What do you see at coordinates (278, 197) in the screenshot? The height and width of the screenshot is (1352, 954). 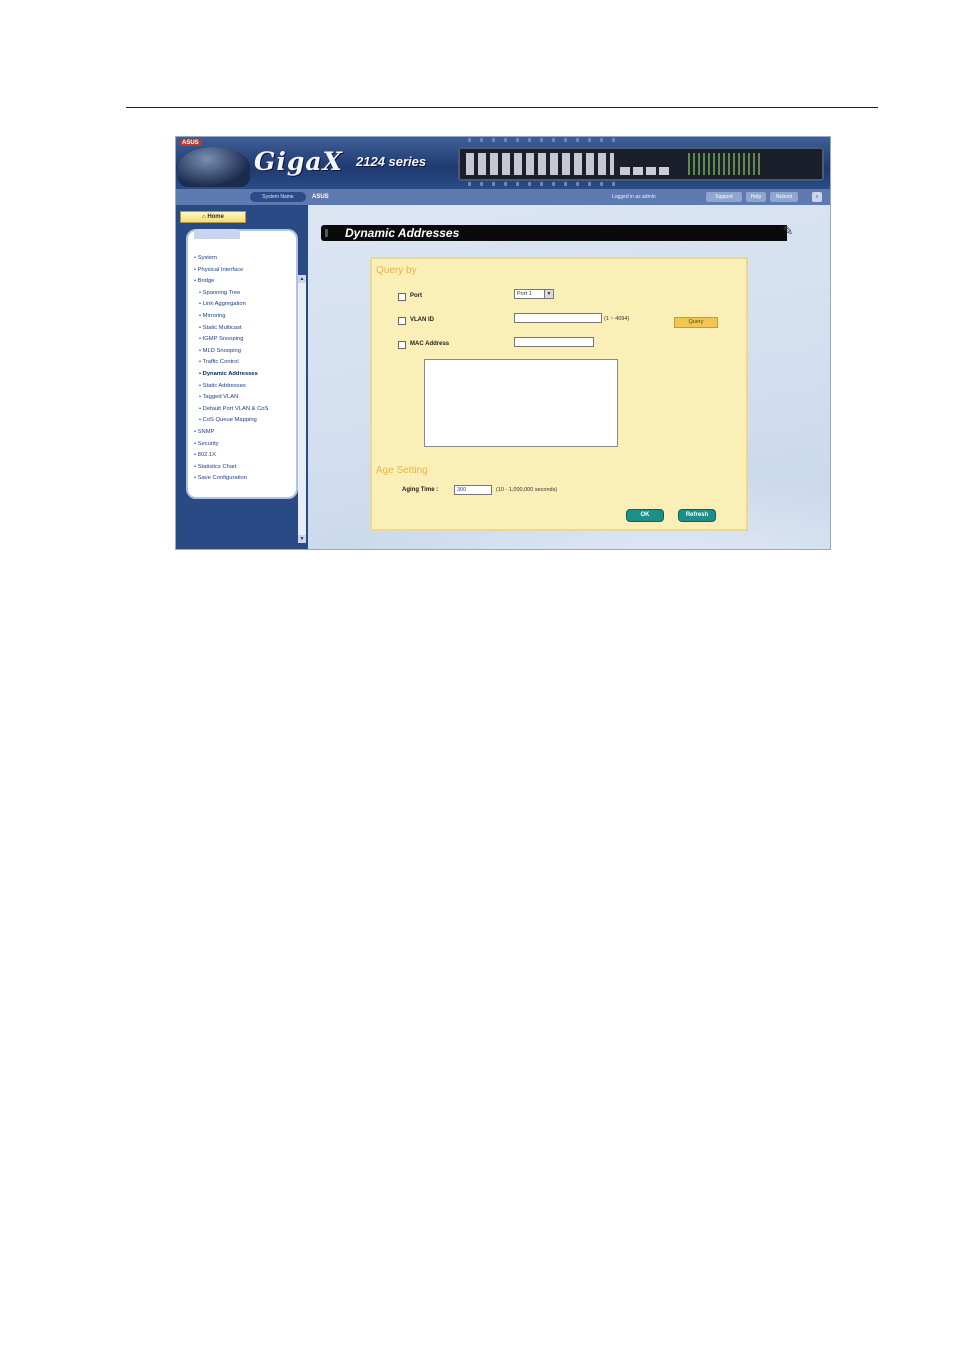 I see `system-name-label: System Name` at bounding box center [278, 197].